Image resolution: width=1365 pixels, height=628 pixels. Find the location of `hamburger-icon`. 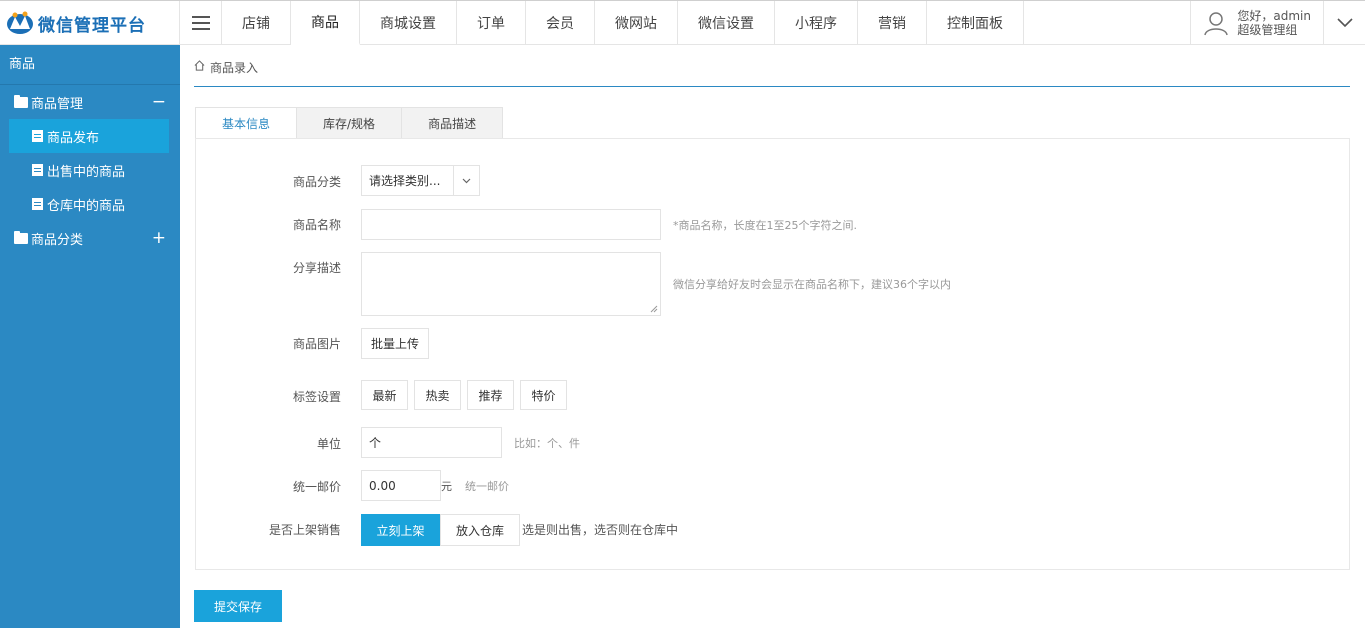

hamburger-icon is located at coordinates (200, 23).